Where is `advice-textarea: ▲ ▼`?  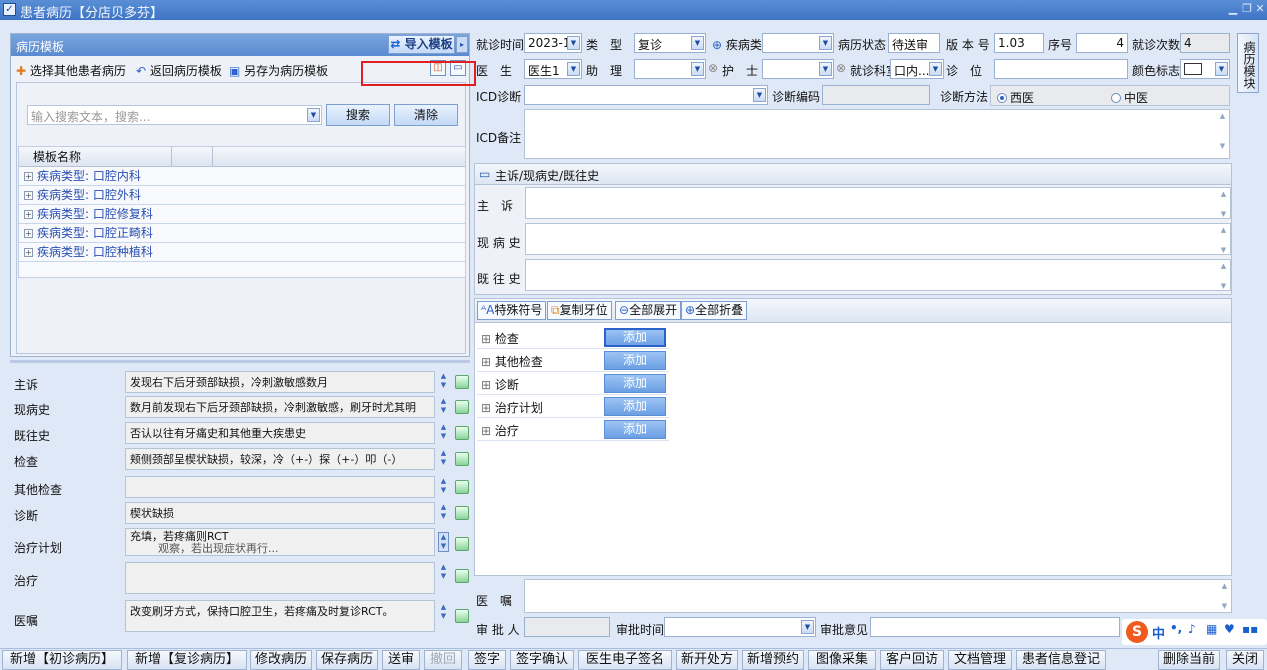
advice-textarea: ▲ ▼ is located at coordinates (878, 596).